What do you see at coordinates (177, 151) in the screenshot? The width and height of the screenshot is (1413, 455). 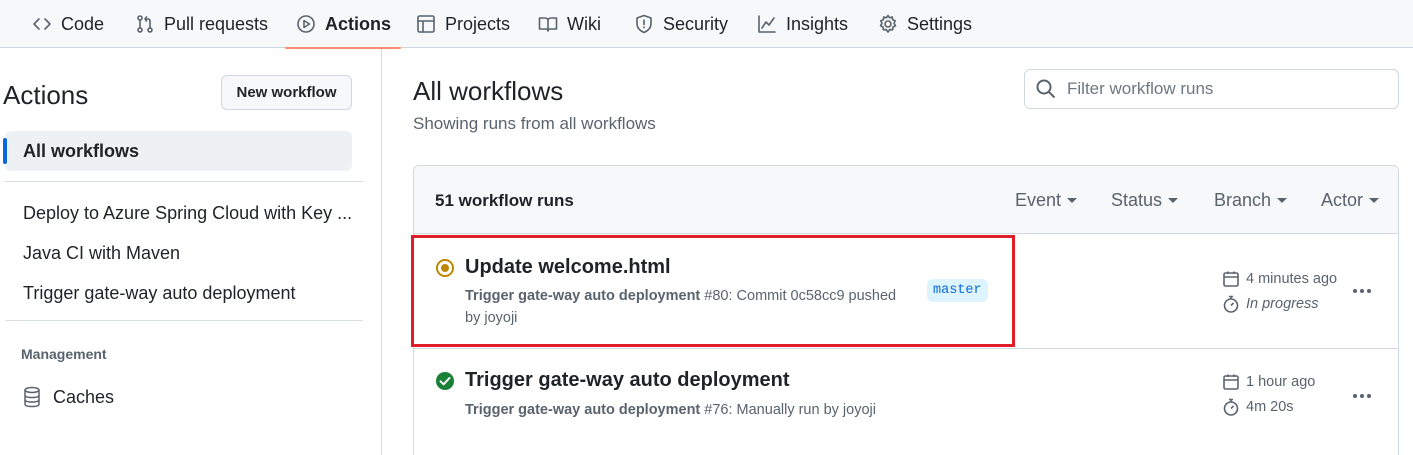 I see `sidebar-item-all-workflows: All workflows` at bounding box center [177, 151].